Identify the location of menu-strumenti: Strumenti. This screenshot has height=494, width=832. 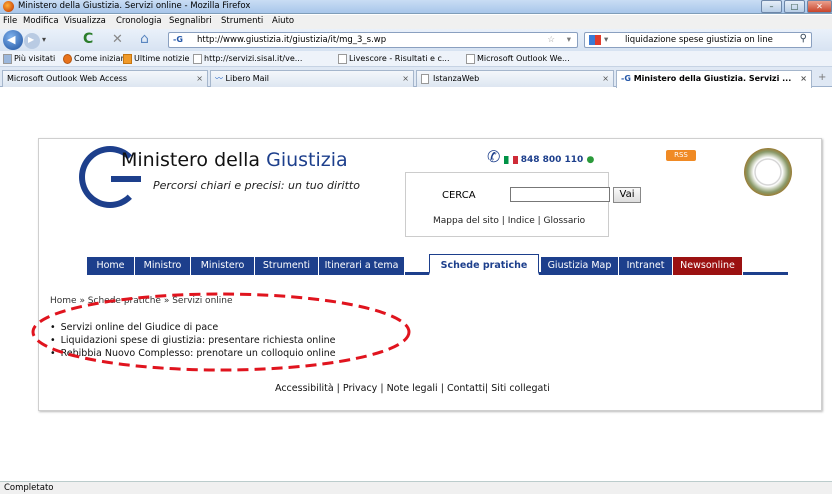
(242, 21).